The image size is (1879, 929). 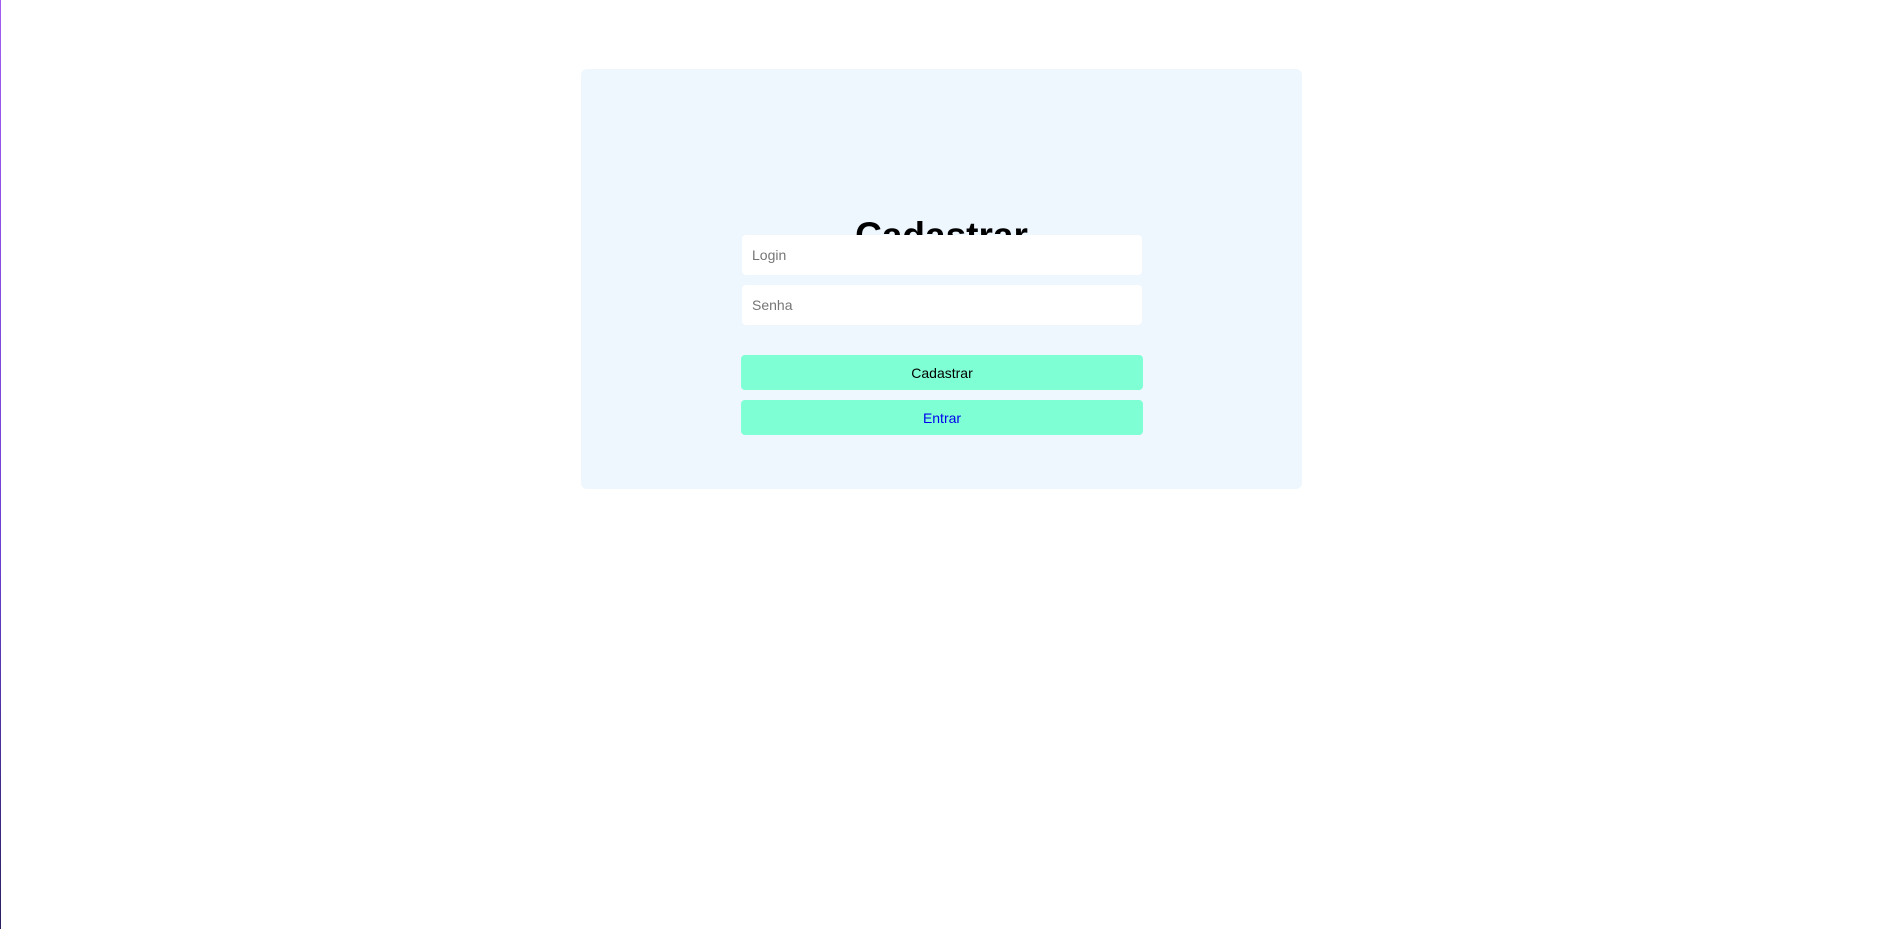 What do you see at coordinates (942, 417) in the screenshot?
I see `login-link-button: Entrar` at bounding box center [942, 417].